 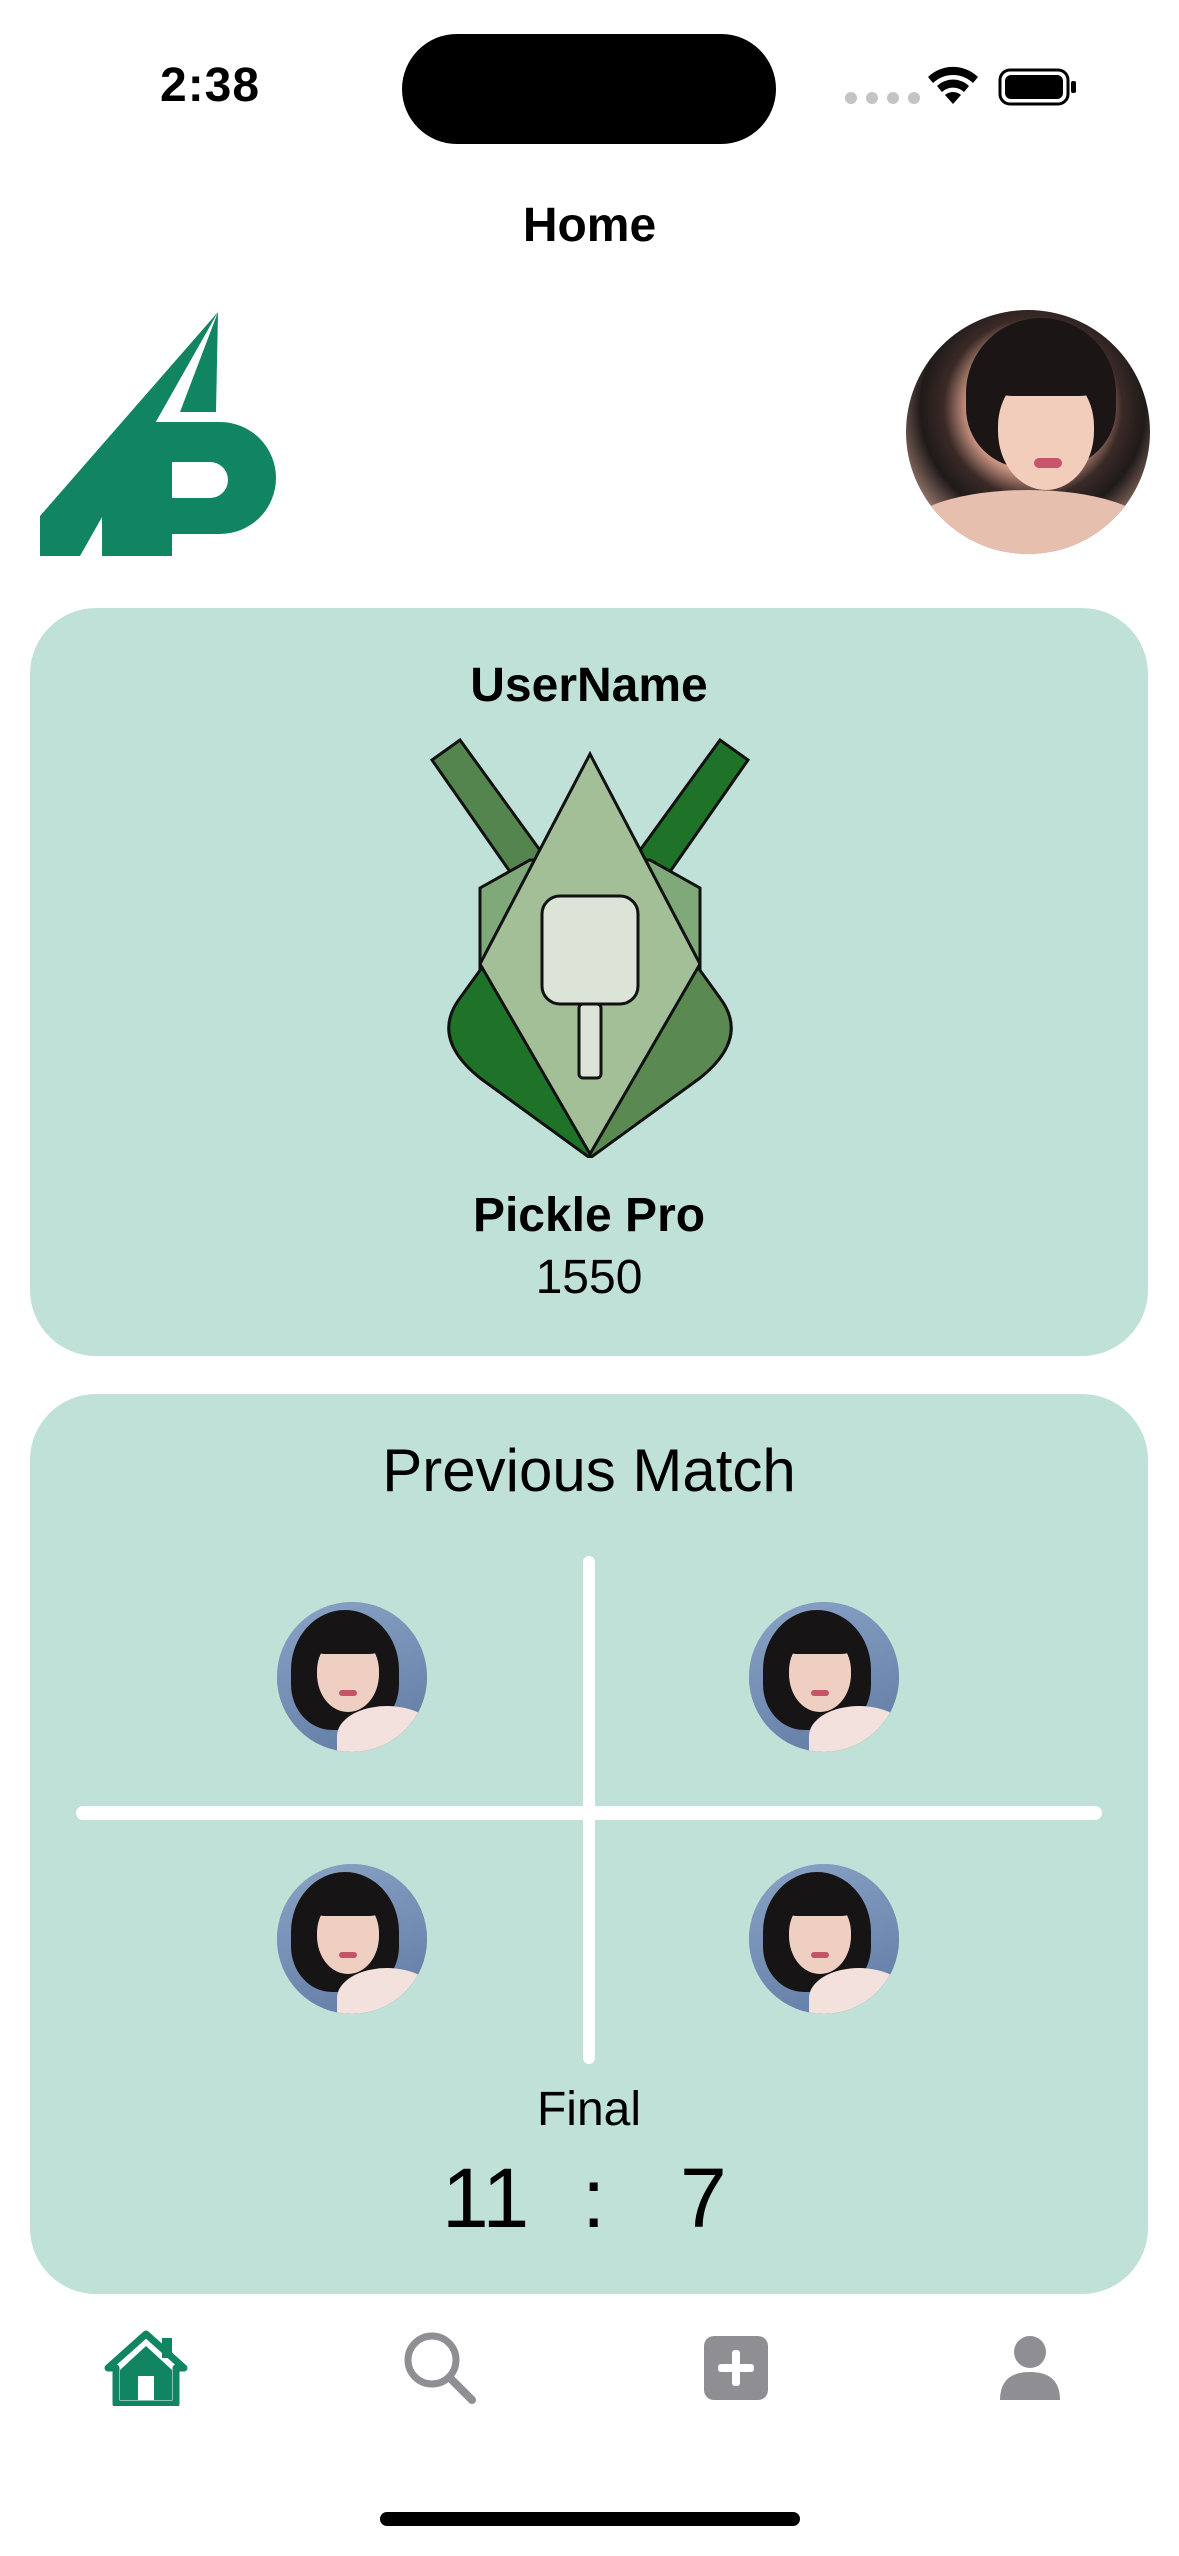 I want to click on rank-name: Pickle Pro, so click(x=589, y=1215).